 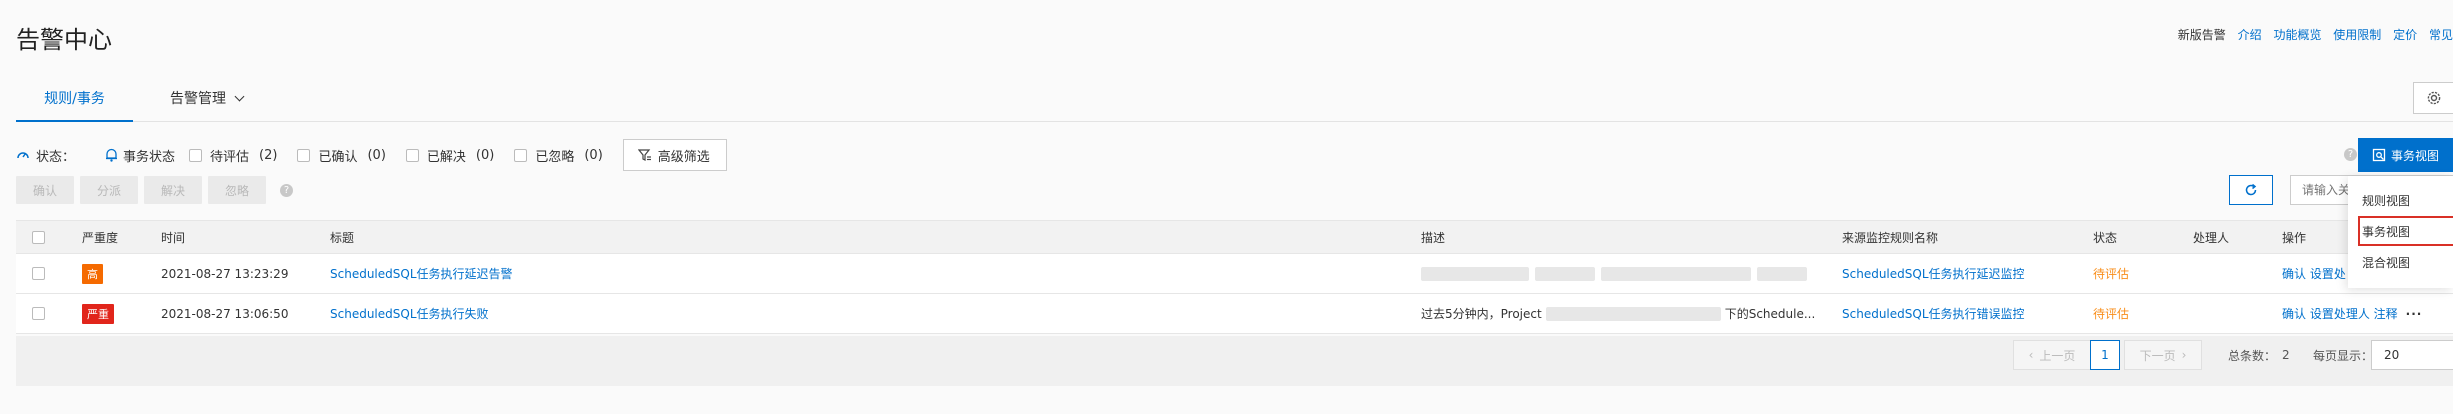 What do you see at coordinates (1234, 102) in the screenshot?
I see `tabs-bar: 规则/事务 告警管理` at bounding box center [1234, 102].